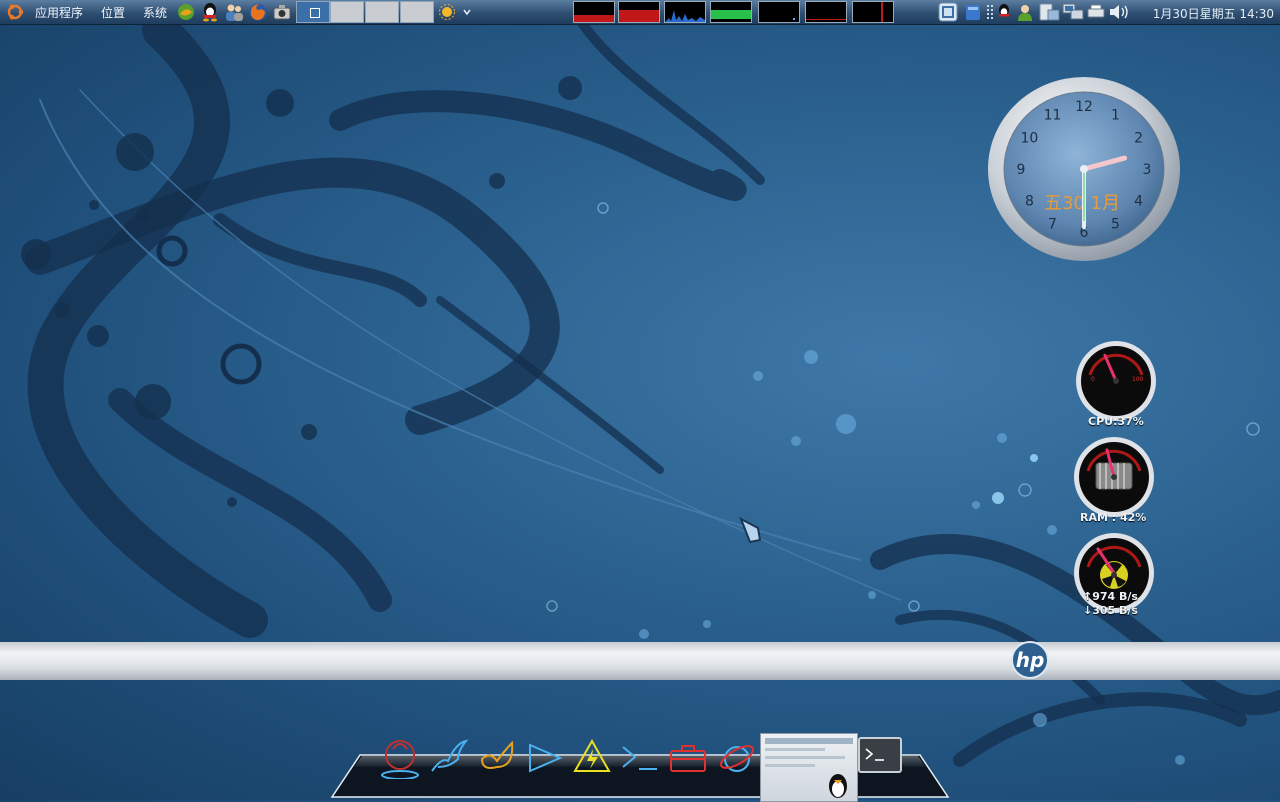 The image size is (1280, 802). Describe the element at coordinates (1116, 421) in the screenshot. I see `cpu-gauge-label: CPU:37%` at that location.